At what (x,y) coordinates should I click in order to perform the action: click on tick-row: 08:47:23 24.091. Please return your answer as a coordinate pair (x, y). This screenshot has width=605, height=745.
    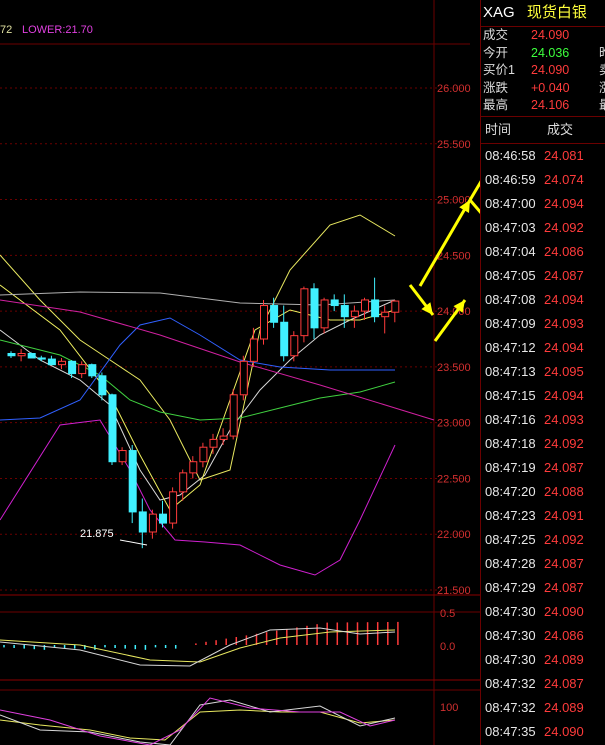
    Looking at the image, I should click on (543, 516).